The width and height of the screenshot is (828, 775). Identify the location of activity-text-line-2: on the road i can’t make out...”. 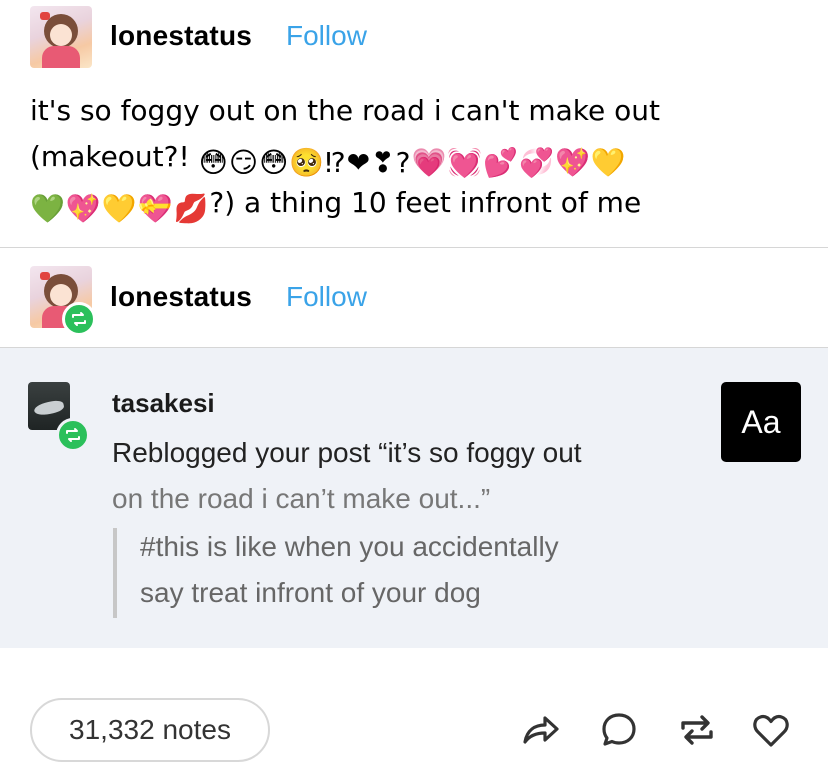
(301, 498).